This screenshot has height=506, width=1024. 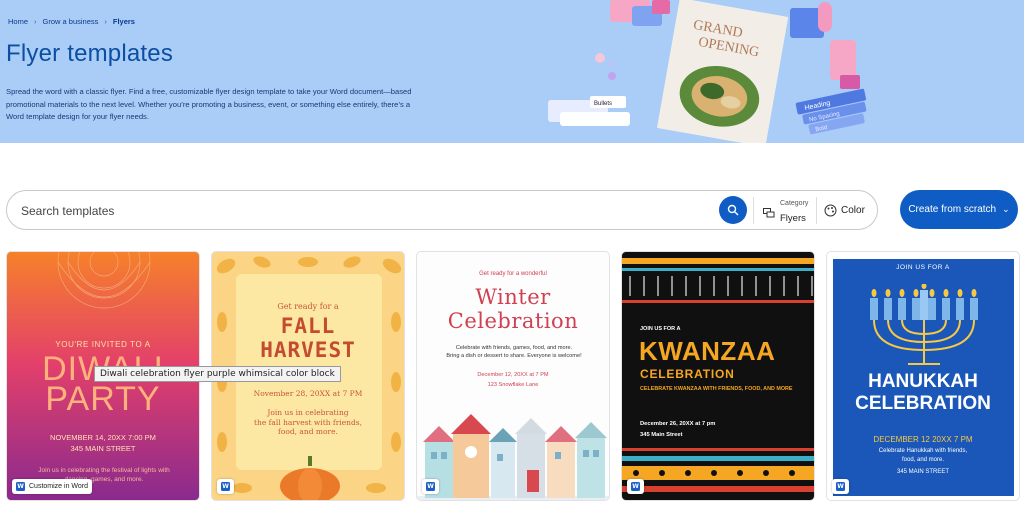 What do you see at coordinates (308, 393) in the screenshot?
I see `card-text: November 28, 20XX at 7 PM` at bounding box center [308, 393].